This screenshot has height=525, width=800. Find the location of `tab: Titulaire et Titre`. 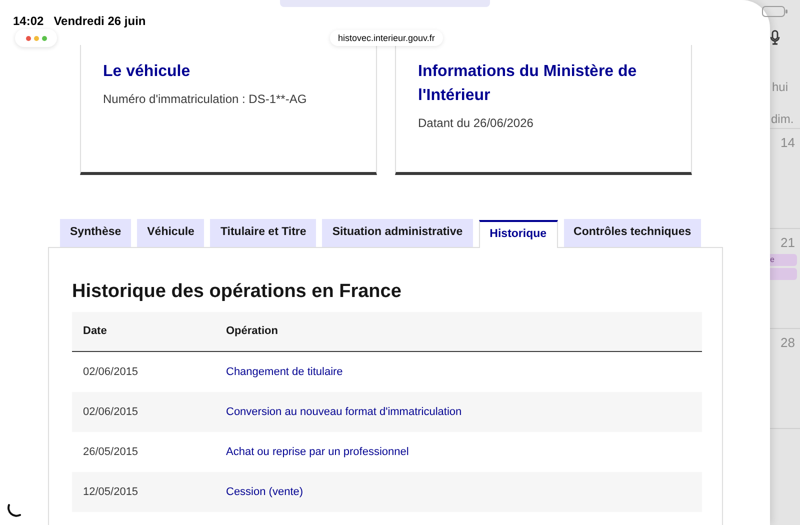

tab: Titulaire et Titre is located at coordinates (263, 233).